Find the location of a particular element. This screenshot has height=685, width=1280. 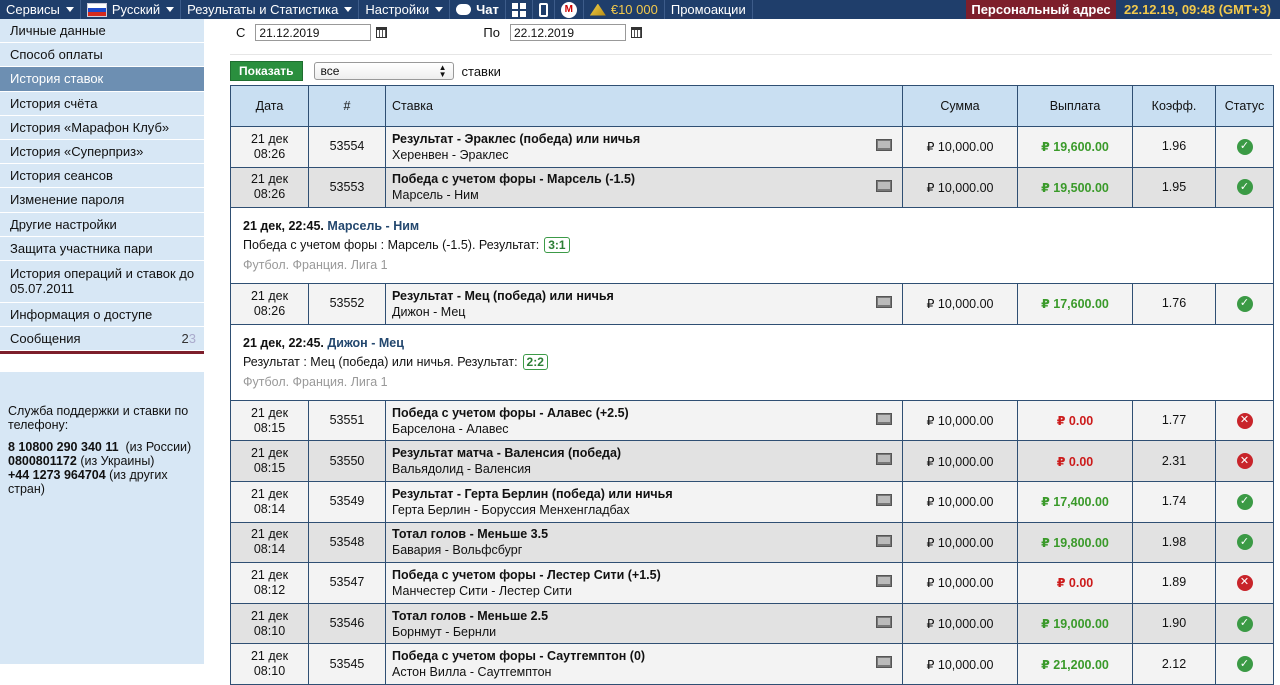

promo-link: Промоакции is located at coordinates (709, 9).